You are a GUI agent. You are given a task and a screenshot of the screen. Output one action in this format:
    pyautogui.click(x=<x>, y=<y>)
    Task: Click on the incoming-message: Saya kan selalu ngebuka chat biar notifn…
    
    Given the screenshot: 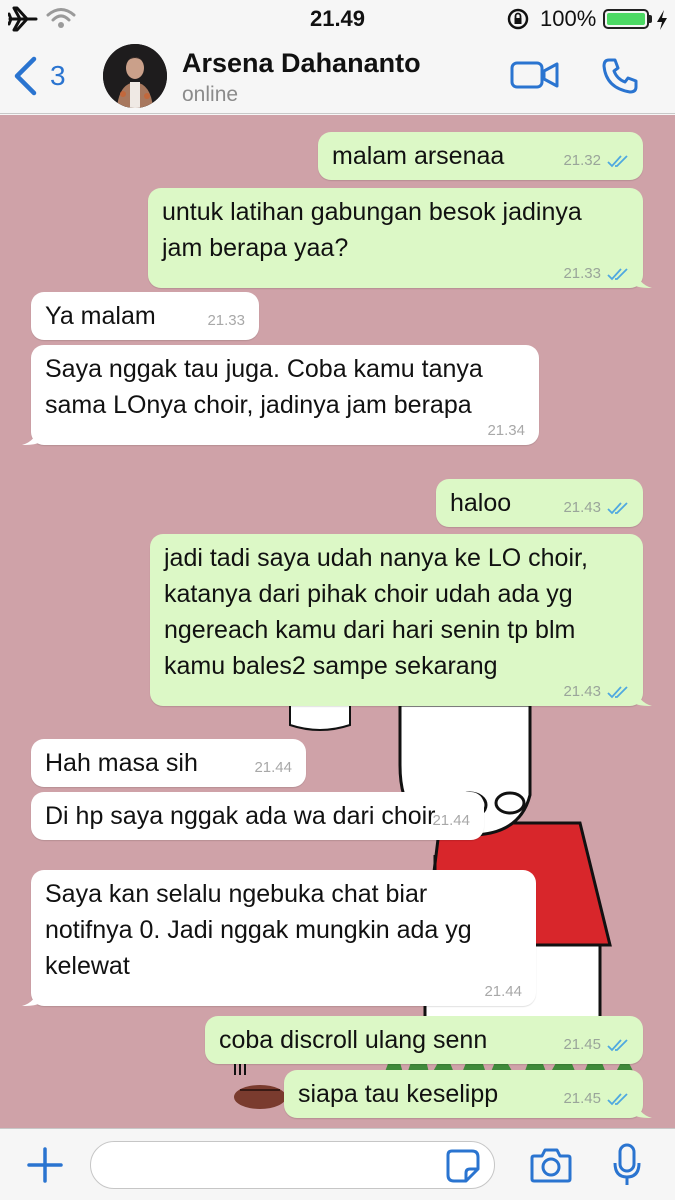 What is the action you would take?
    pyautogui.click(x=279, y=938)
    